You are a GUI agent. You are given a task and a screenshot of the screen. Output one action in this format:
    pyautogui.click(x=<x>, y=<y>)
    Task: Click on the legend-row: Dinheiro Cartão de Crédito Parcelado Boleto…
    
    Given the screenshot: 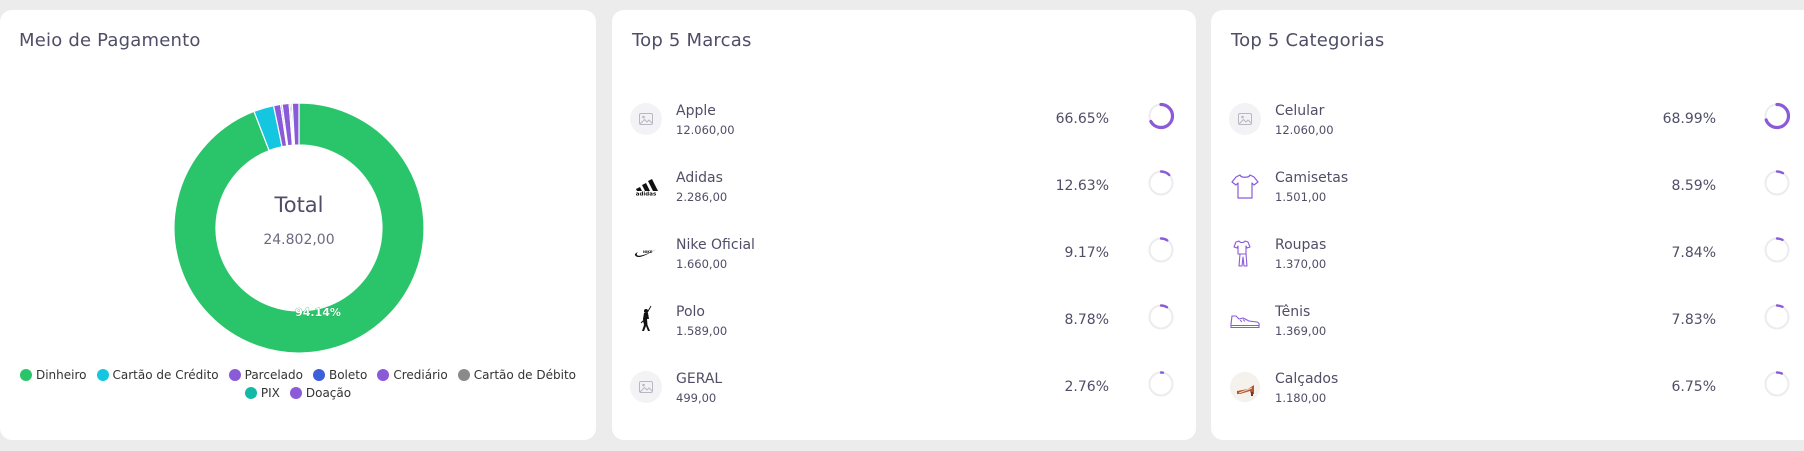 What is the action you would take?
    pyautogui.click(x=298, y=375)
    